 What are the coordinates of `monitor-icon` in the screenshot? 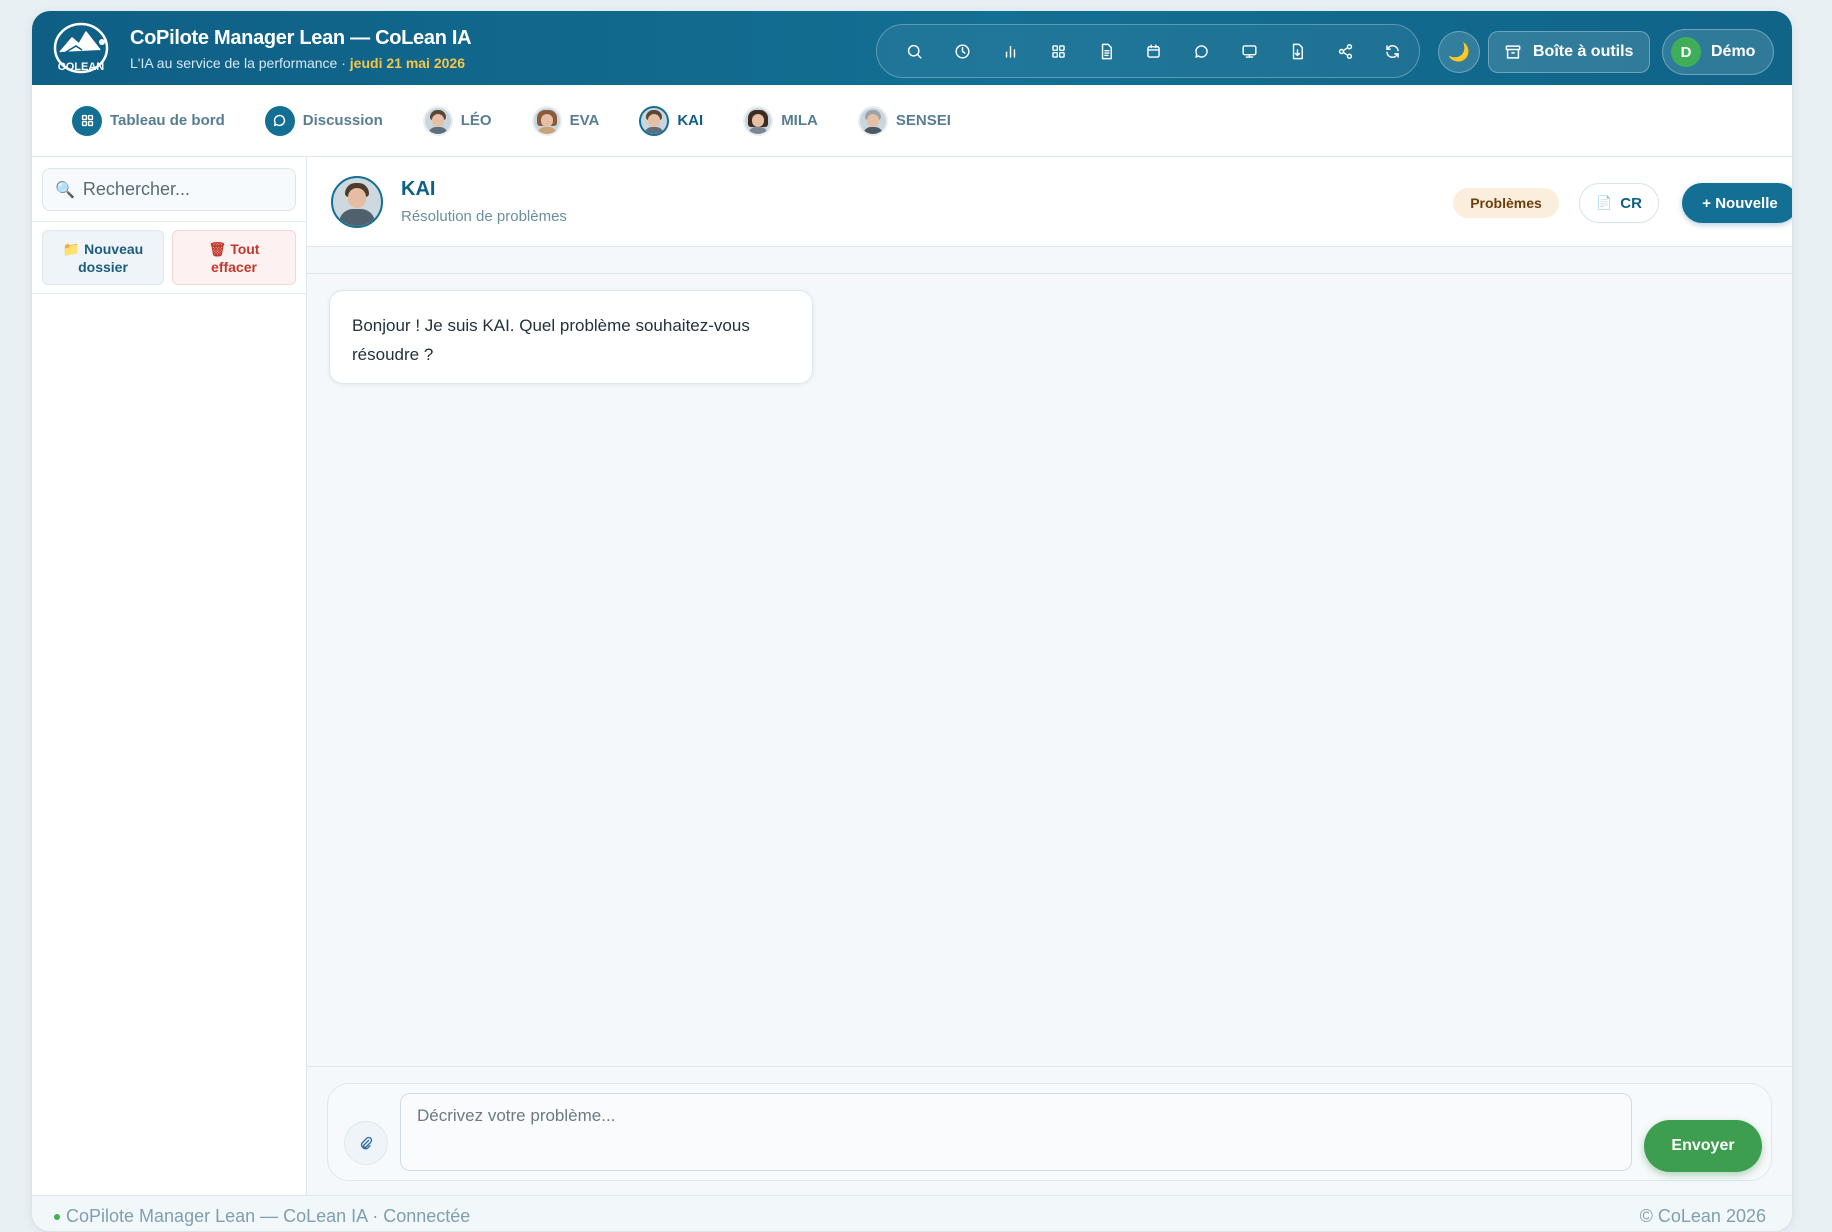 It's located at (1250, 51).